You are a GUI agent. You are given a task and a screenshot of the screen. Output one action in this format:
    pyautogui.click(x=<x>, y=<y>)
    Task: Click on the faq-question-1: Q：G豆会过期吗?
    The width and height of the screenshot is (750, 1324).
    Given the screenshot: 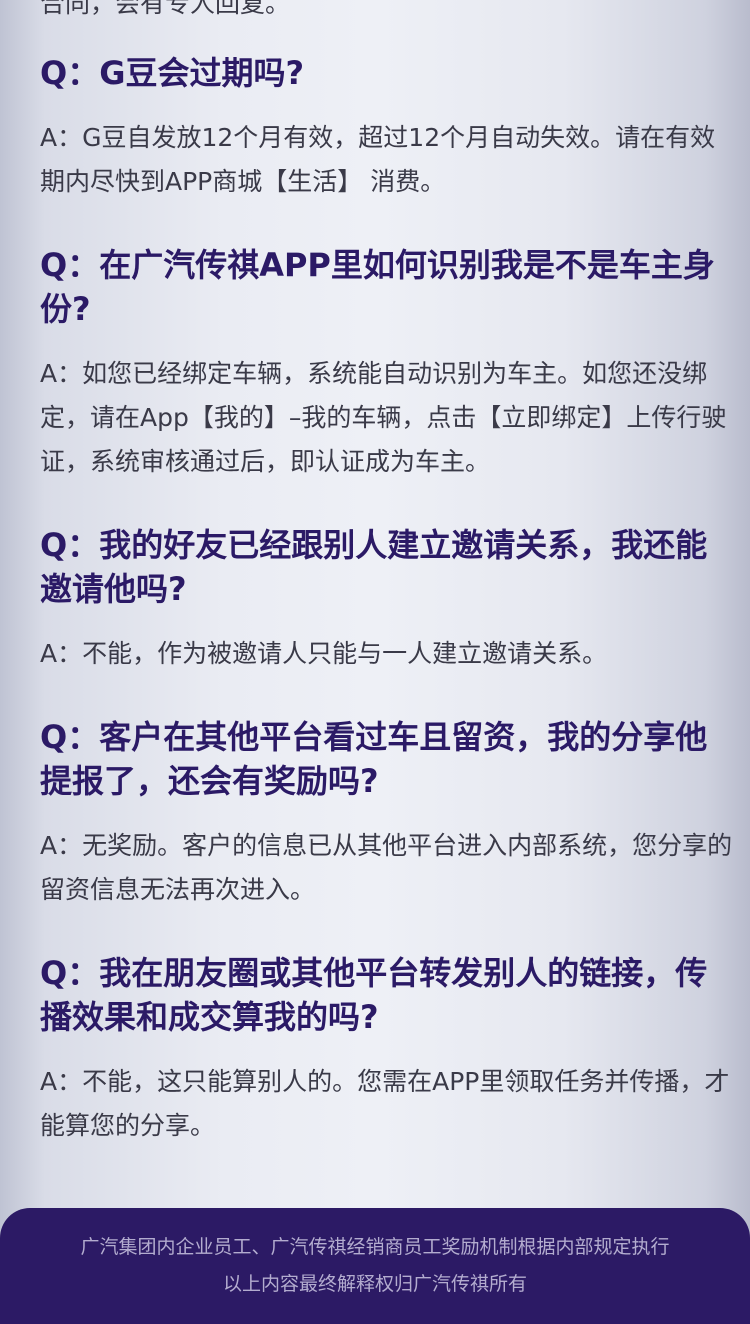 What is the action you would take?
    pyautogui.click(x=172, y=73)
    